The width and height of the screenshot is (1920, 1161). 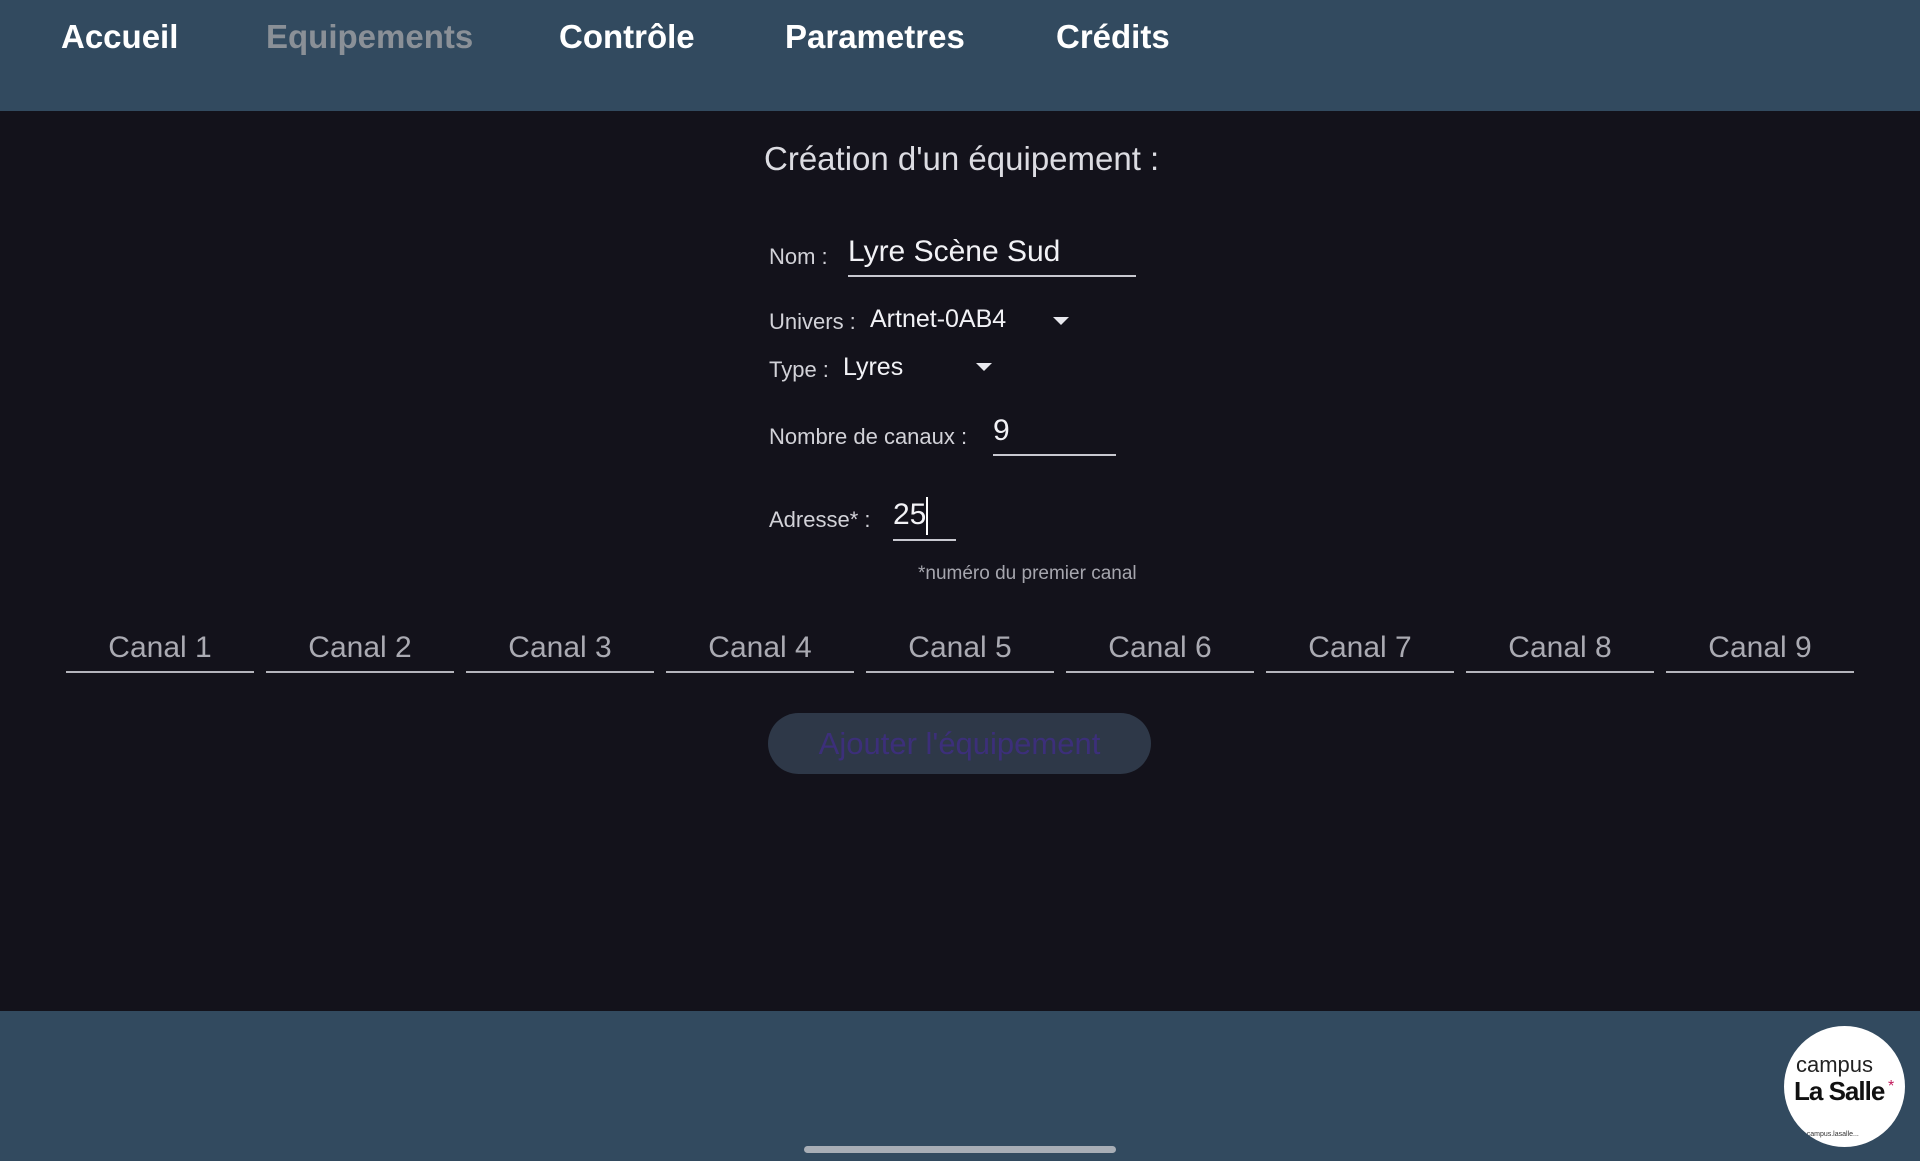 I want to click on canal-field-9: Canal 9, so click(x=1760, y=649).